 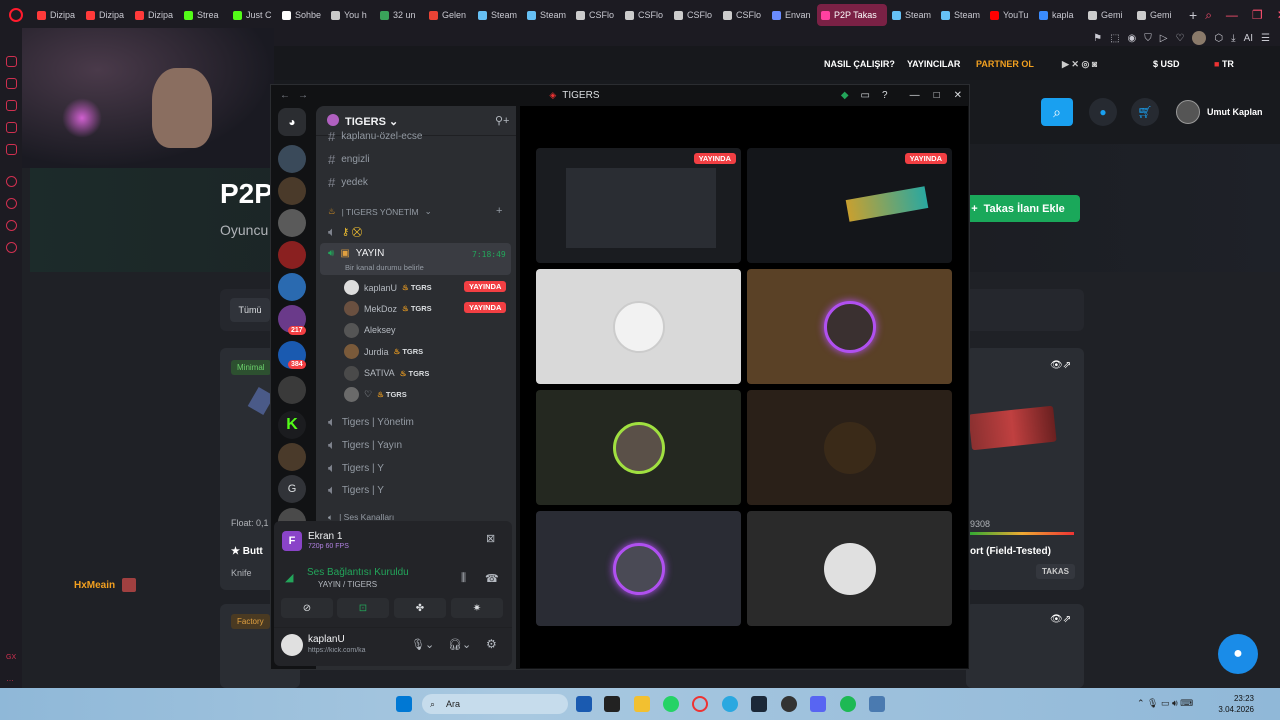 What do you see at coordinates (584, 704) in the screenshot?
I see `taskview-icon` at bounding box center [584, 704].